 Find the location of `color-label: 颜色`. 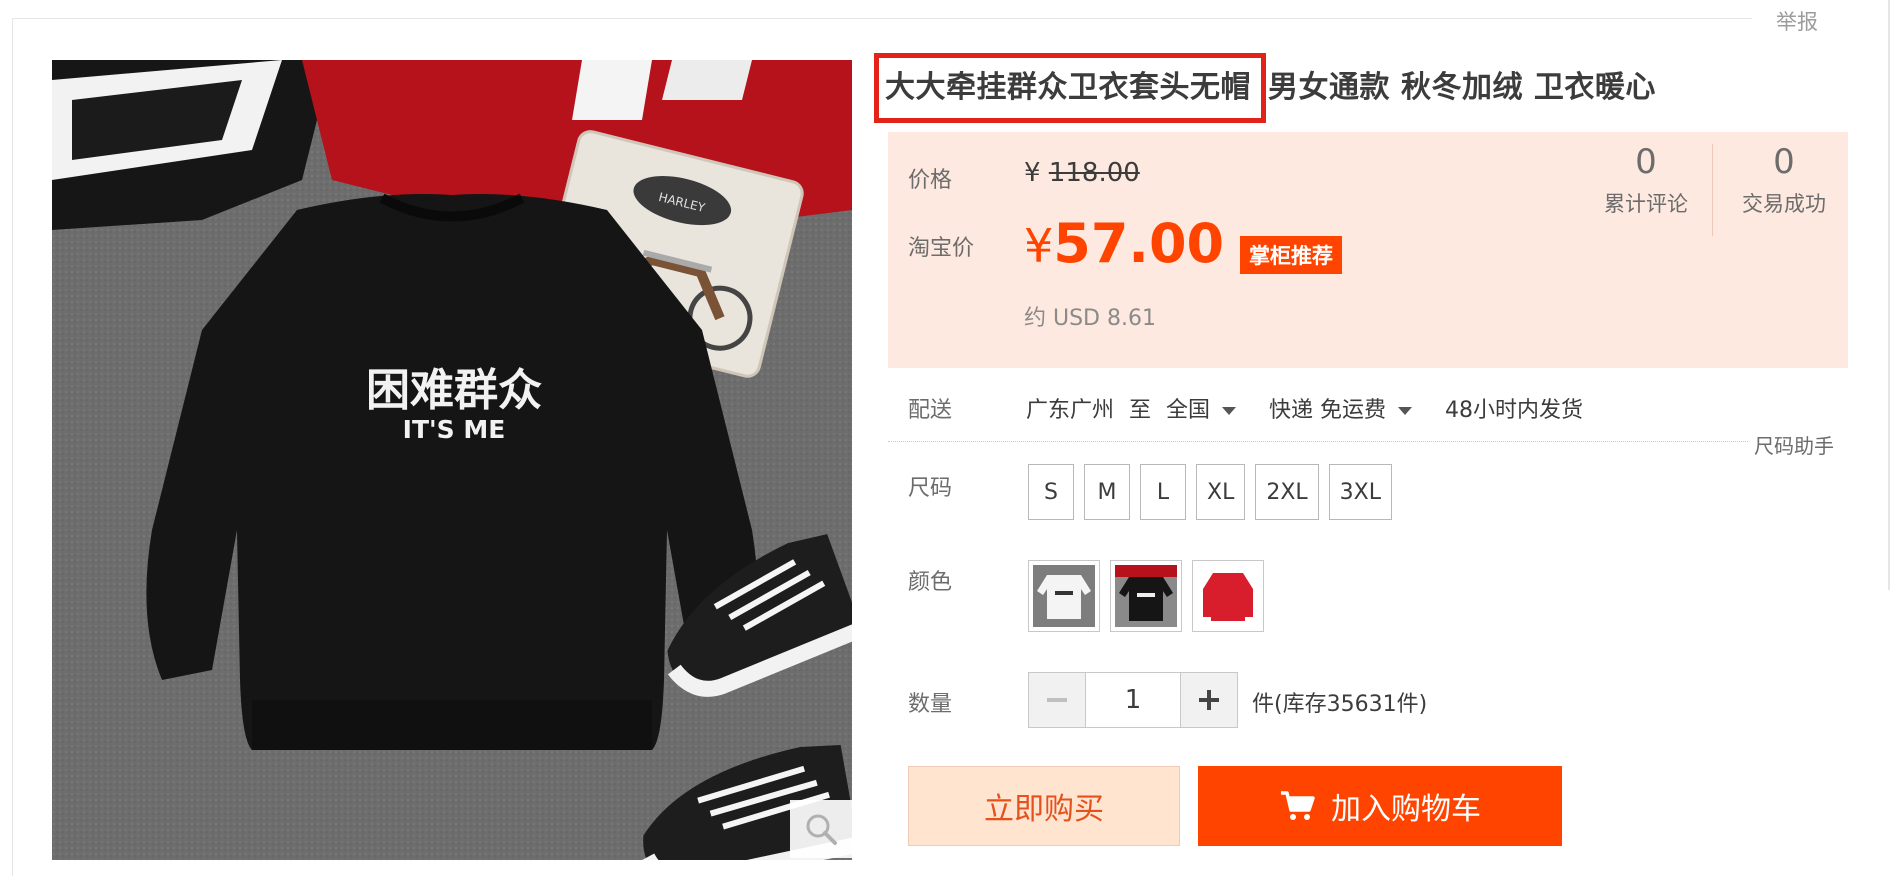

color-label: 颜色 is located at coordinates (930, 582).